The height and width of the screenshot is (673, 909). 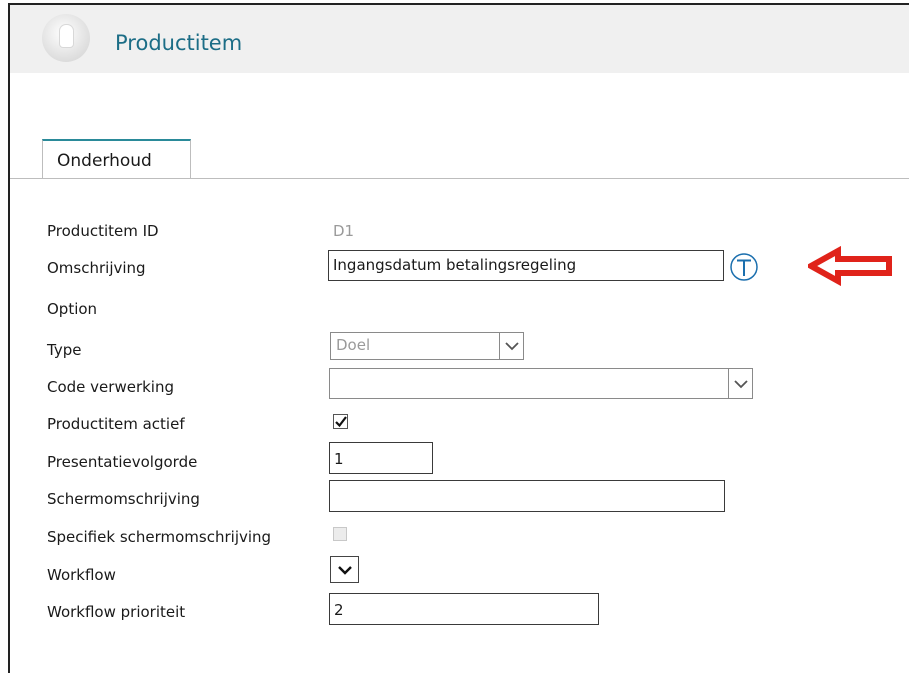 I want to click on page-title: Productitem, so click(x=179, y=43).